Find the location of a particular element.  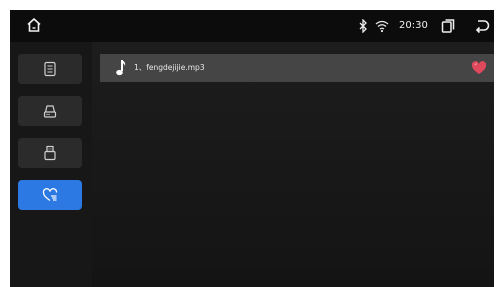

list-icon is located at coordinates (50, 69).